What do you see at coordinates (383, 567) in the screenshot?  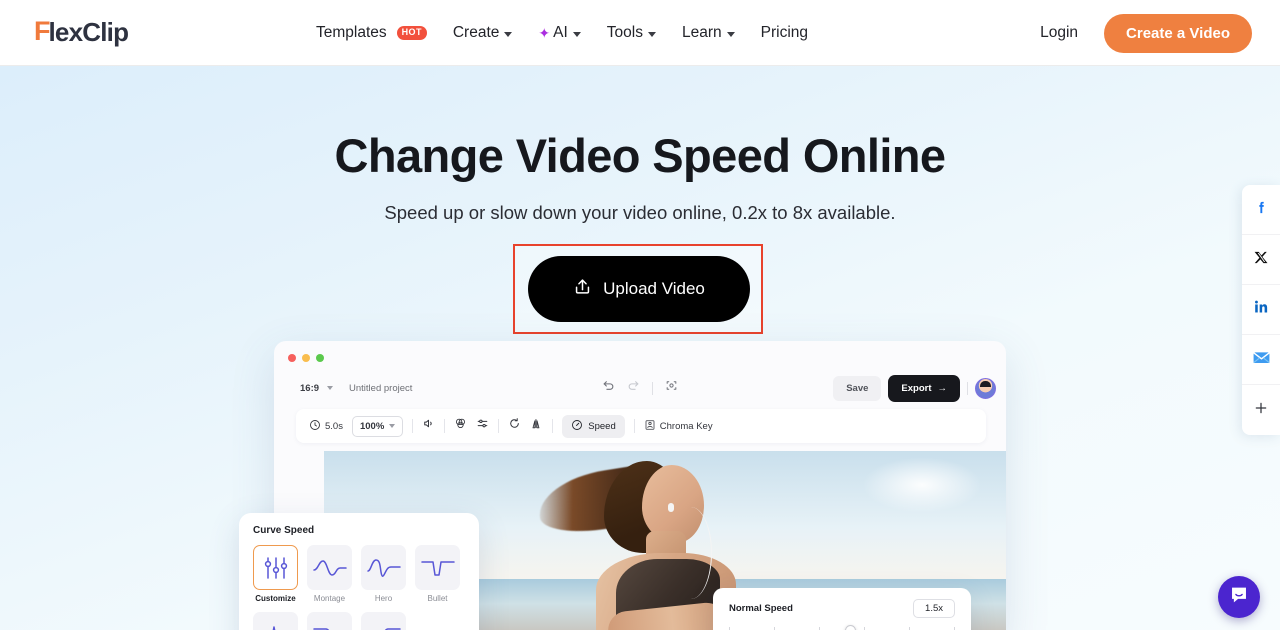 I see `curve-thumb-hero` at bounding box center [383, 567].